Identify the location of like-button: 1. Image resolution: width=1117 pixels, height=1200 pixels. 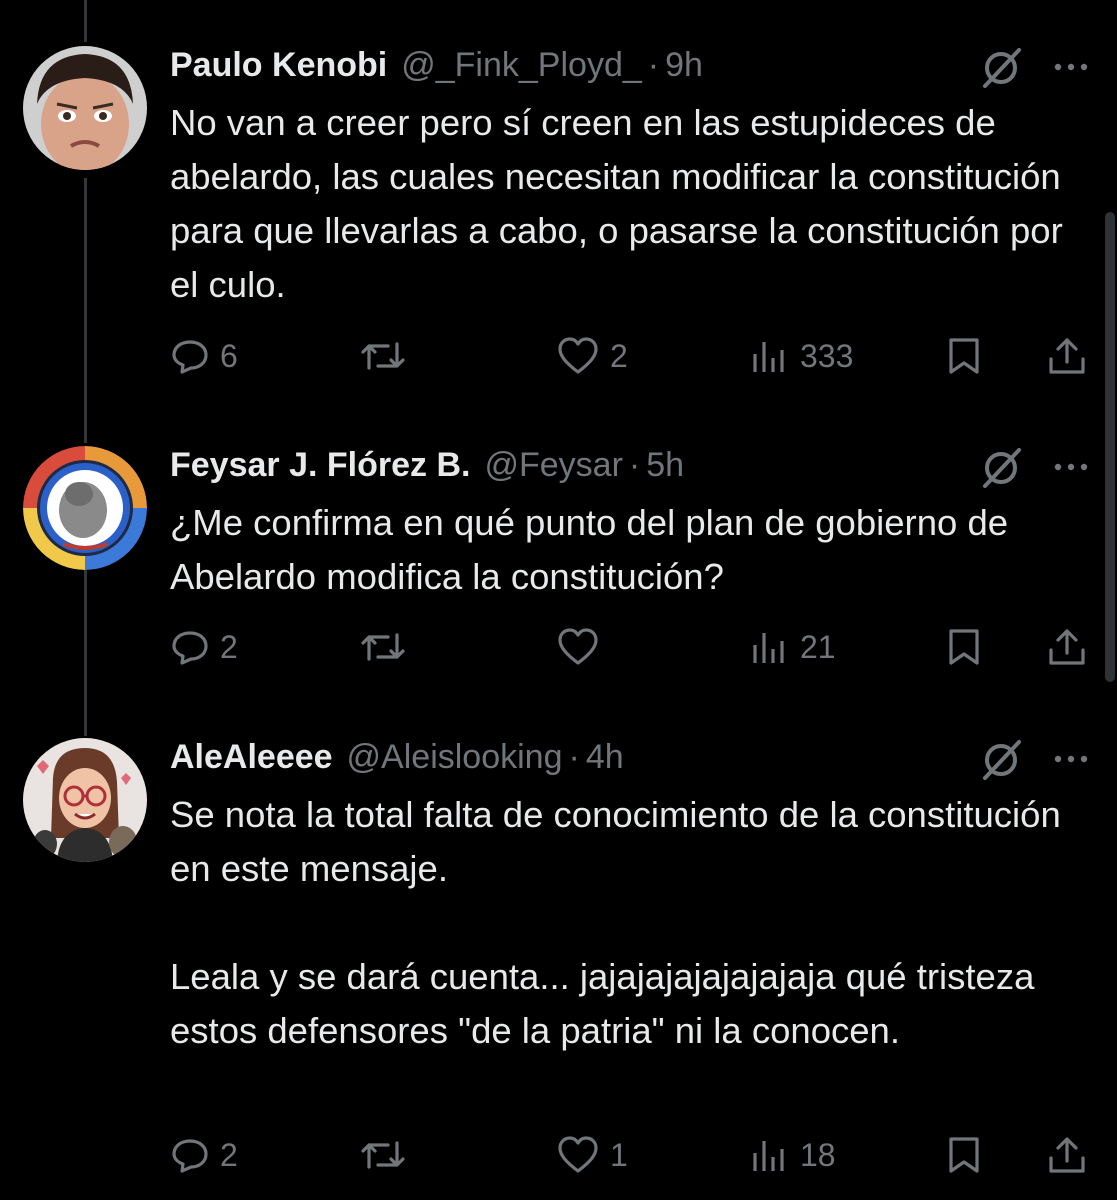
(592, 1155).